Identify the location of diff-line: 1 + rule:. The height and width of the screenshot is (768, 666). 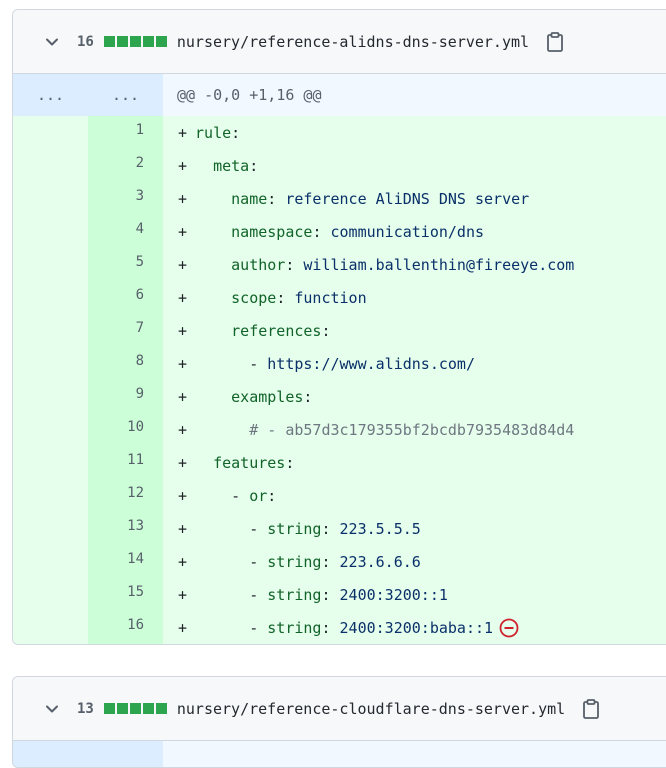
(339, 132).